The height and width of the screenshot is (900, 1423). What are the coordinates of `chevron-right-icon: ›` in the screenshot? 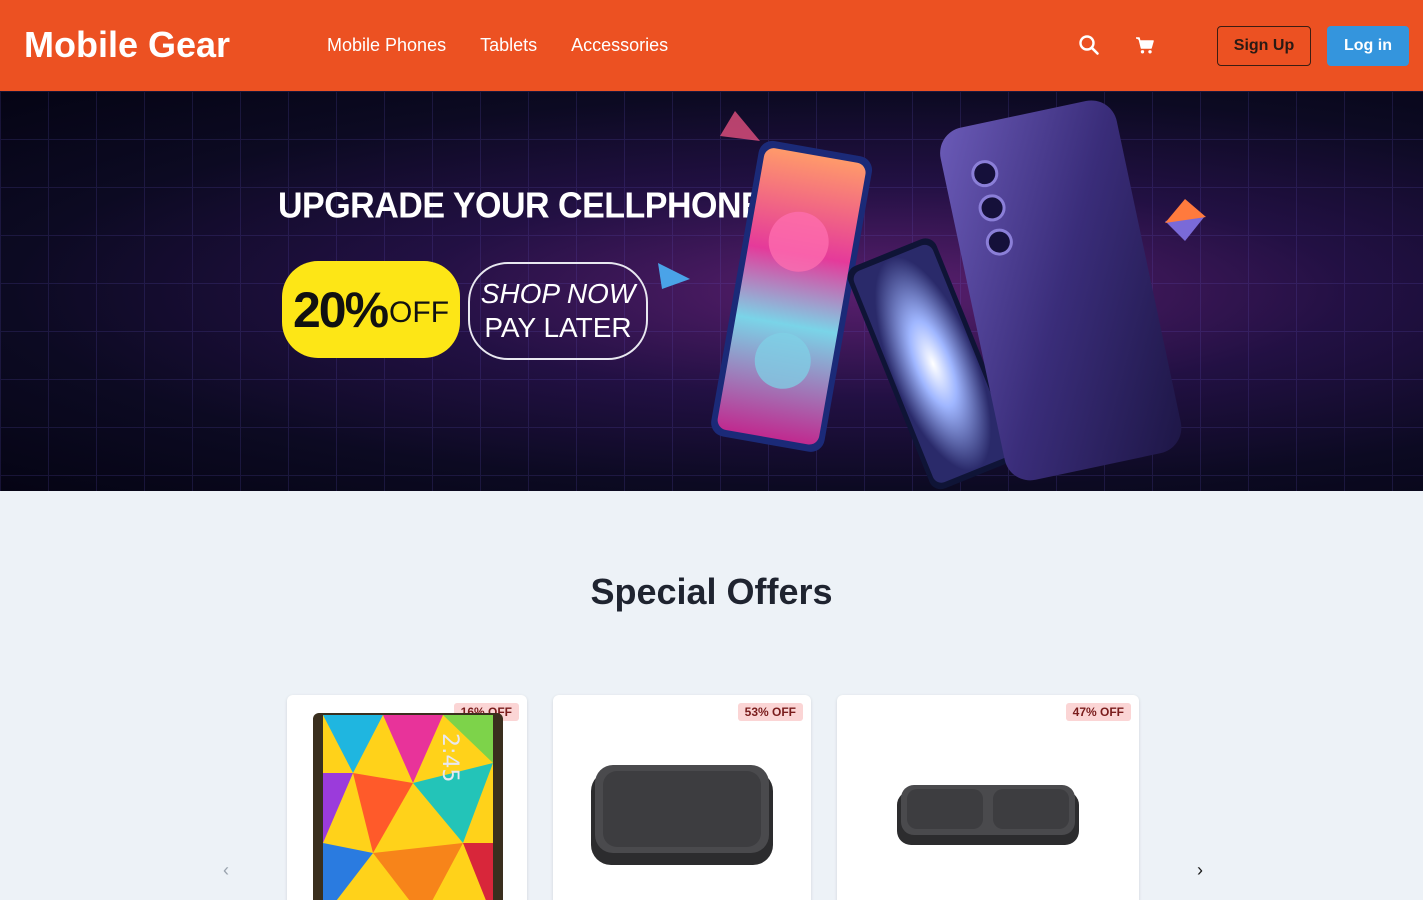 It's located at (1200, 870).